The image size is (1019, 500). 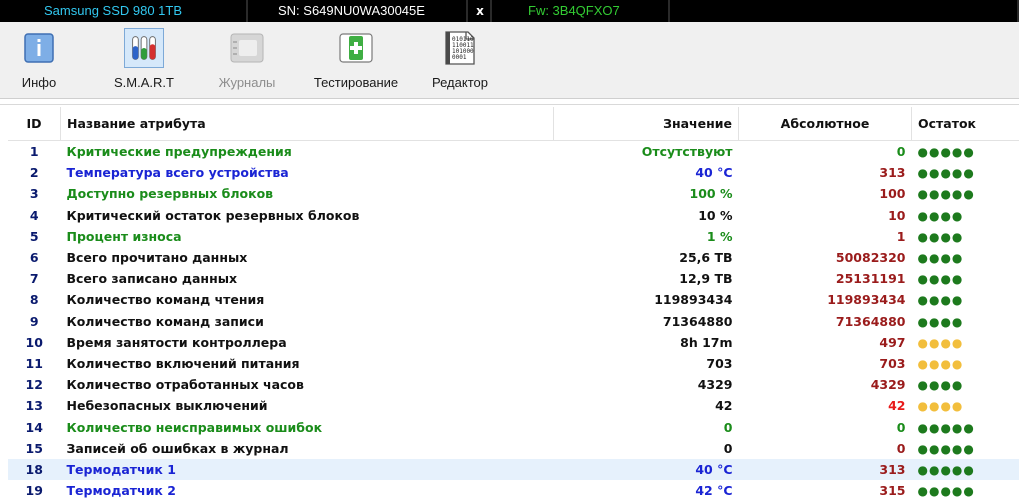 What do you see at coordinates (646, 236) in the screenshot?
I see `attribute-value: 1 %` at bounding box center [646, 236].